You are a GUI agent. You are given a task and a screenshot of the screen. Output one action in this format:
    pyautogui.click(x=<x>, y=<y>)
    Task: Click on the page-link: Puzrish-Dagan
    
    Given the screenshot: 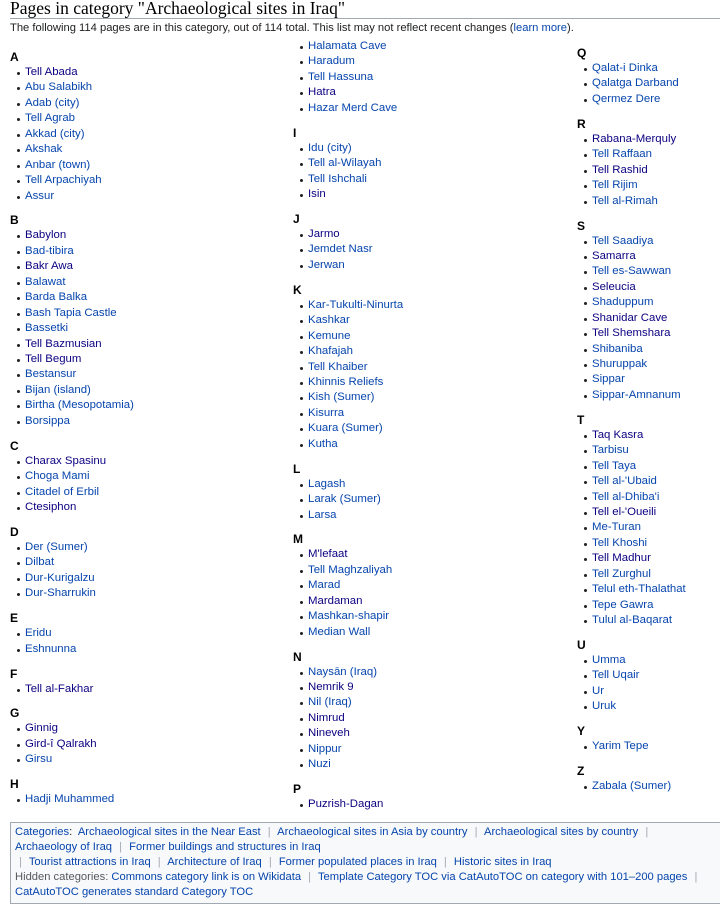 What is the action you would take?
    pyautogui.click(x=345, y=804)
    